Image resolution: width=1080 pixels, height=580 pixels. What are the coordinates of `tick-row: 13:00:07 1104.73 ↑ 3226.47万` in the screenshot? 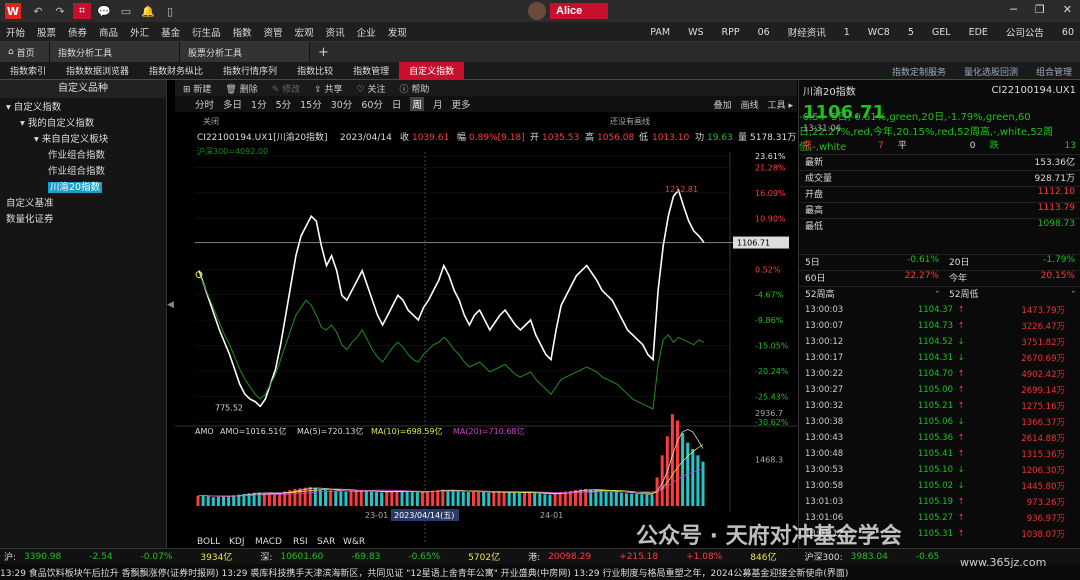 It's located at (939, 326).